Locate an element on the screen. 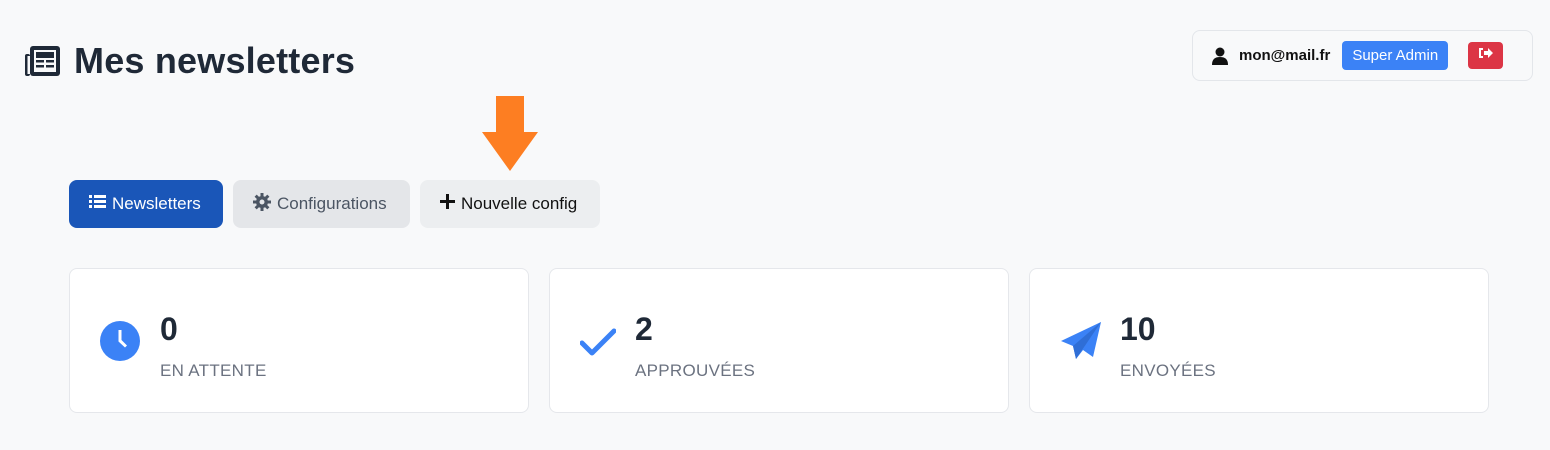  clock-icon is located at coordinates (120, 343).